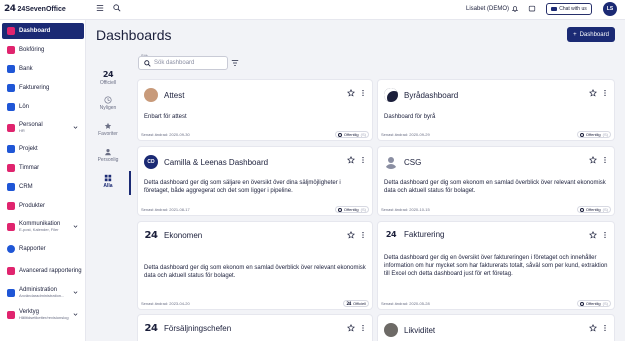 The width and height of the screenshot is (625, 341). I want to click on crm-icon, so click(11, 187).